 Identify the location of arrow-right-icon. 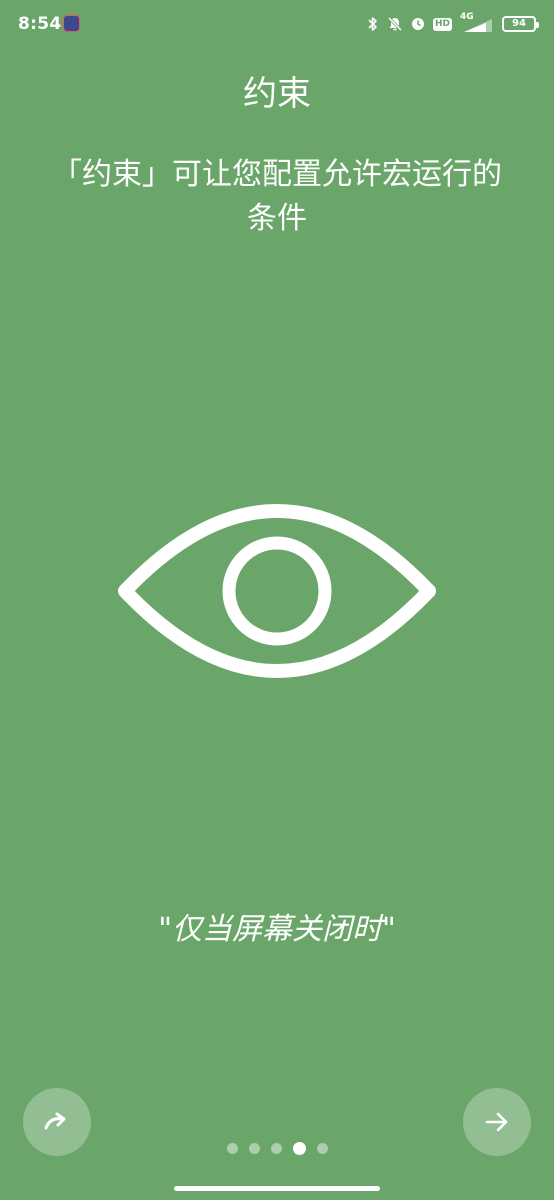
(496, 1122).